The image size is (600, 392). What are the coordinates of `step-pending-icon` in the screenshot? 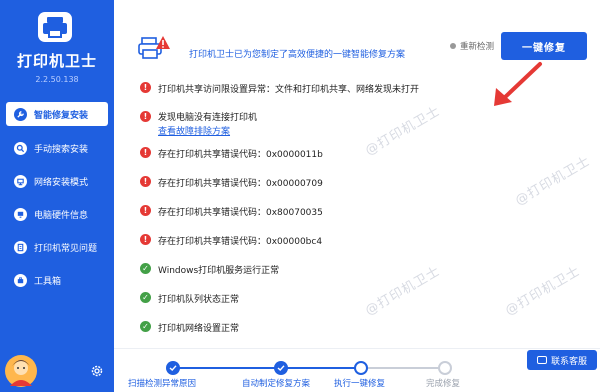 It's located at (445, 368).